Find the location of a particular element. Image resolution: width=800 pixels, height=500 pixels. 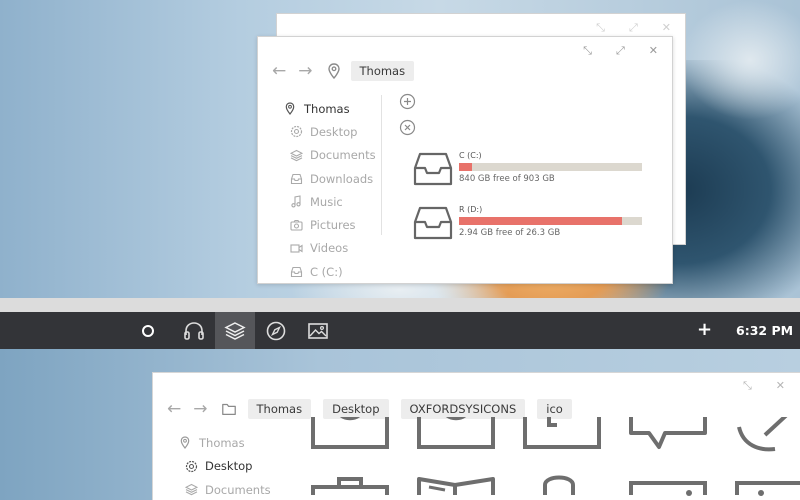

screen-divider is located at coordinates (400, 305).